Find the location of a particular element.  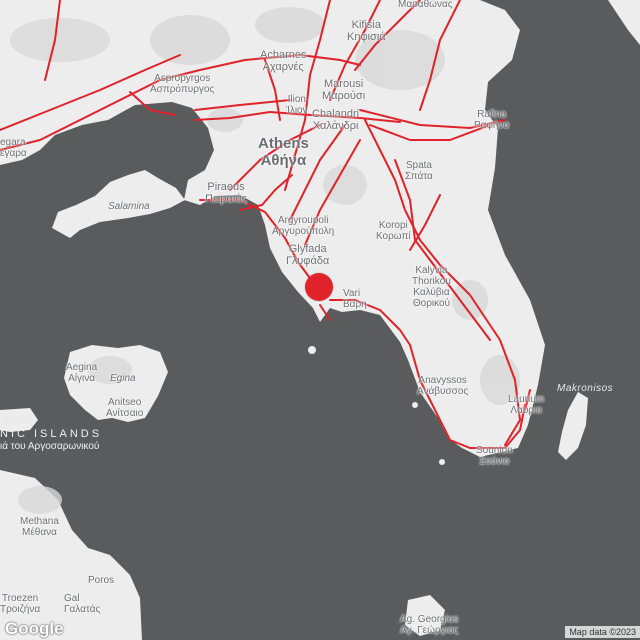

label-megara: egara έγαρα is located at coordinates (13, 148).